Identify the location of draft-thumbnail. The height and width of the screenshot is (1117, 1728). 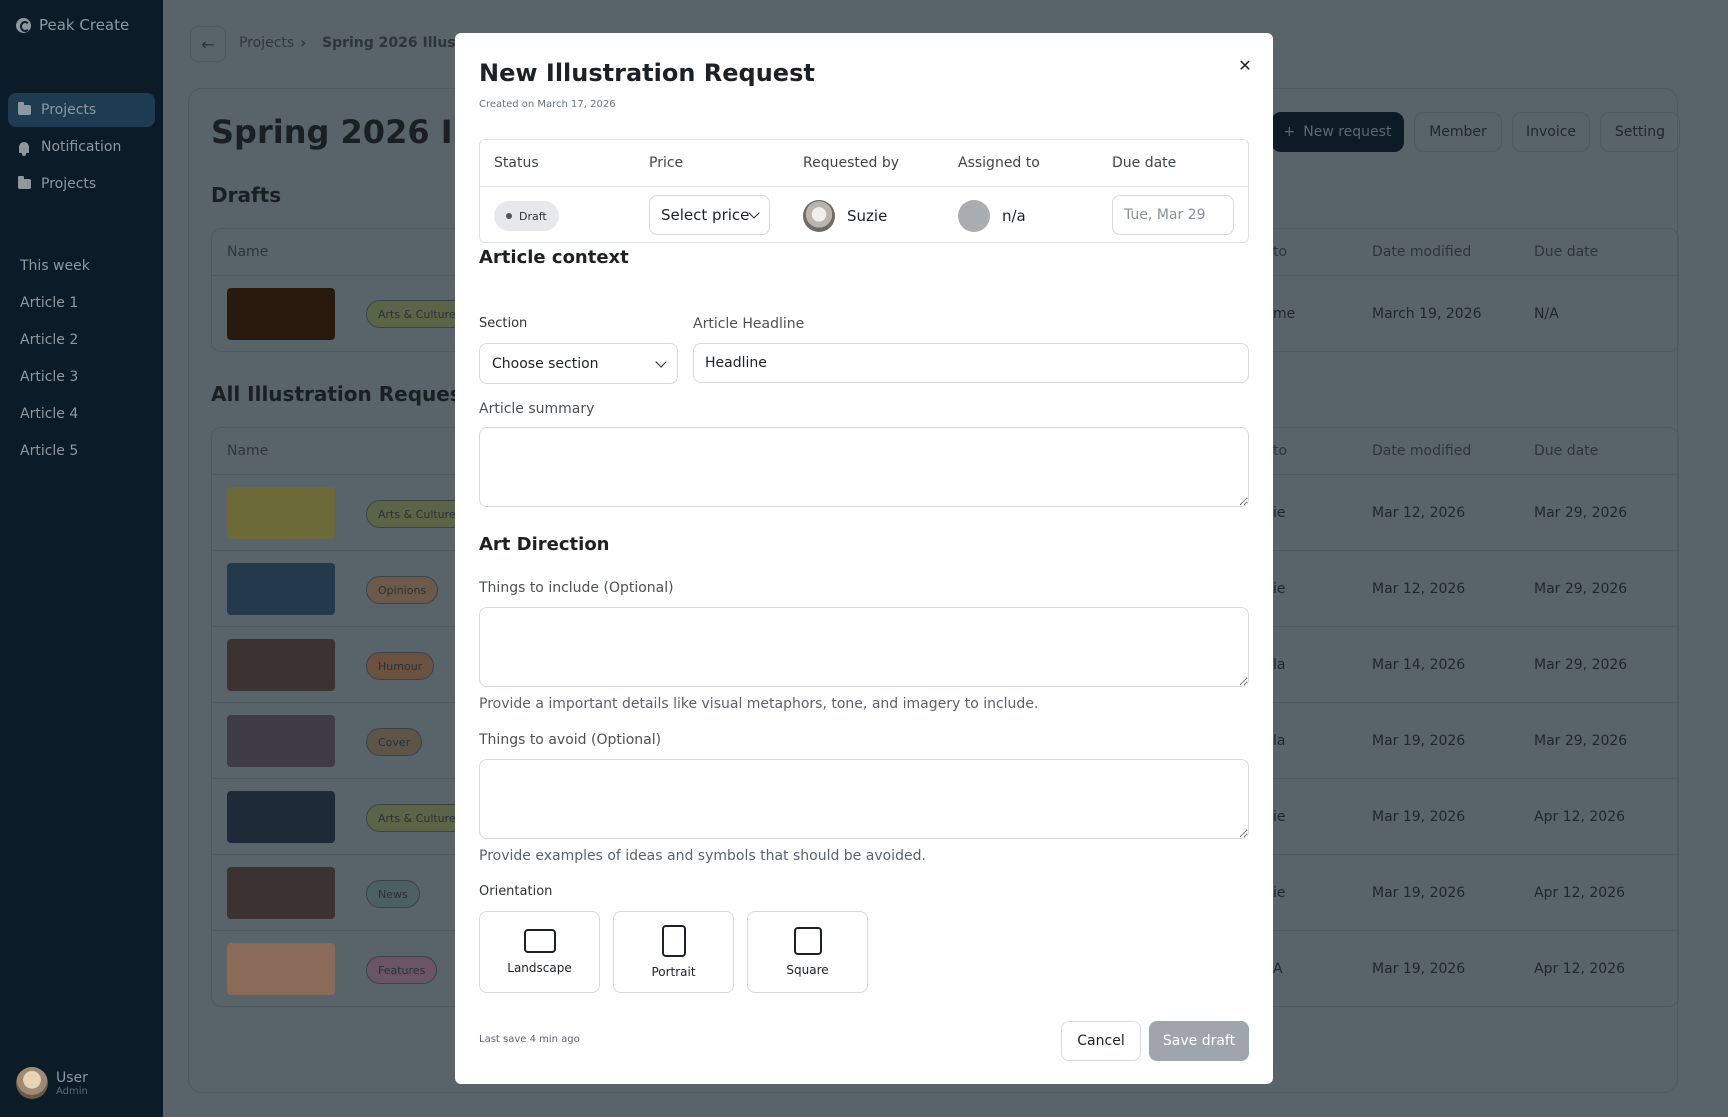
(281, 314).